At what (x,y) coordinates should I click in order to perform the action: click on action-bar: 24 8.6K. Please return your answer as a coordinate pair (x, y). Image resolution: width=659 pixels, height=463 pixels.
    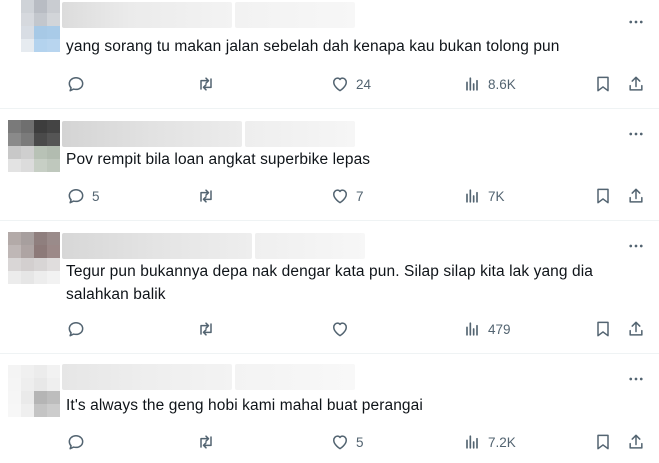
    Looking at the image, I should click on (329, 84).